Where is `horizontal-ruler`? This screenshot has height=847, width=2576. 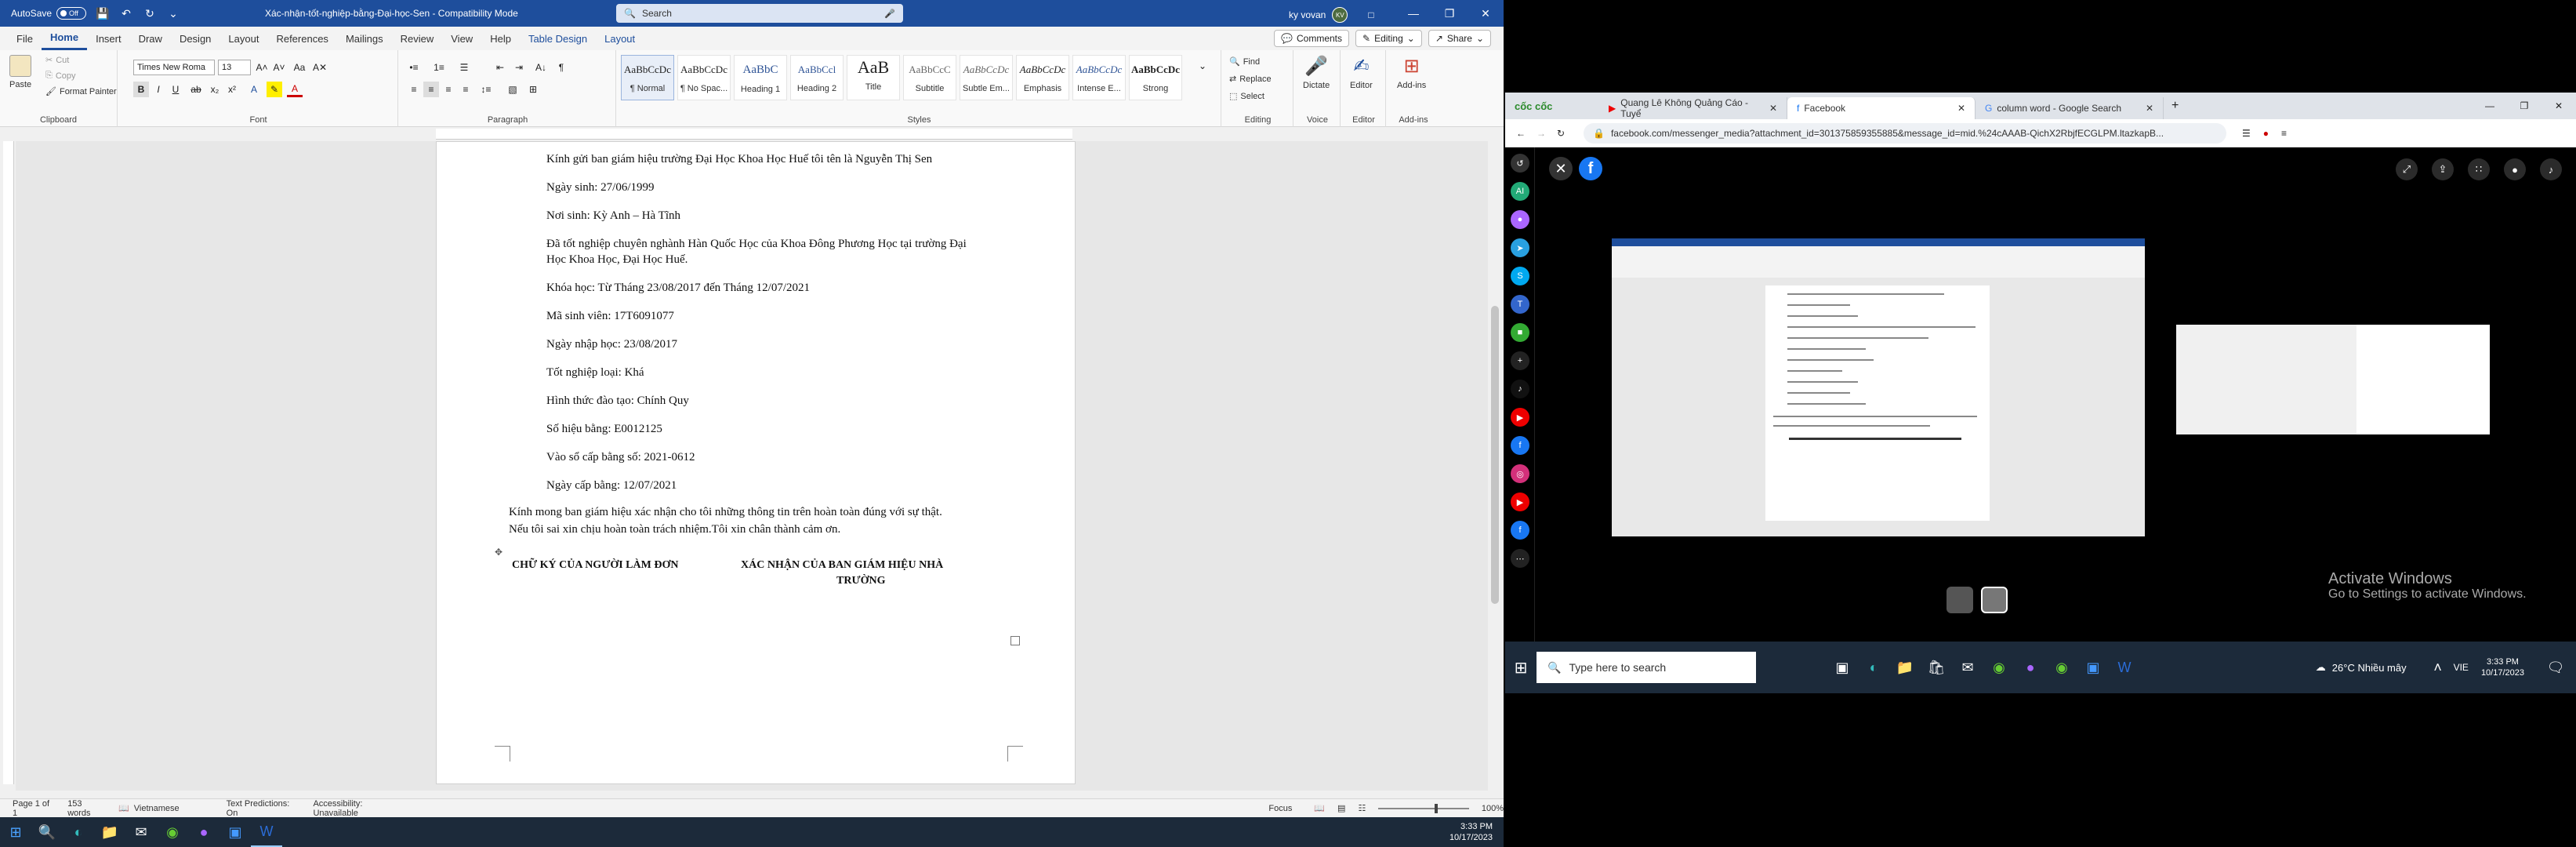 horizontal-ruler is located at coordinates (754, 134).